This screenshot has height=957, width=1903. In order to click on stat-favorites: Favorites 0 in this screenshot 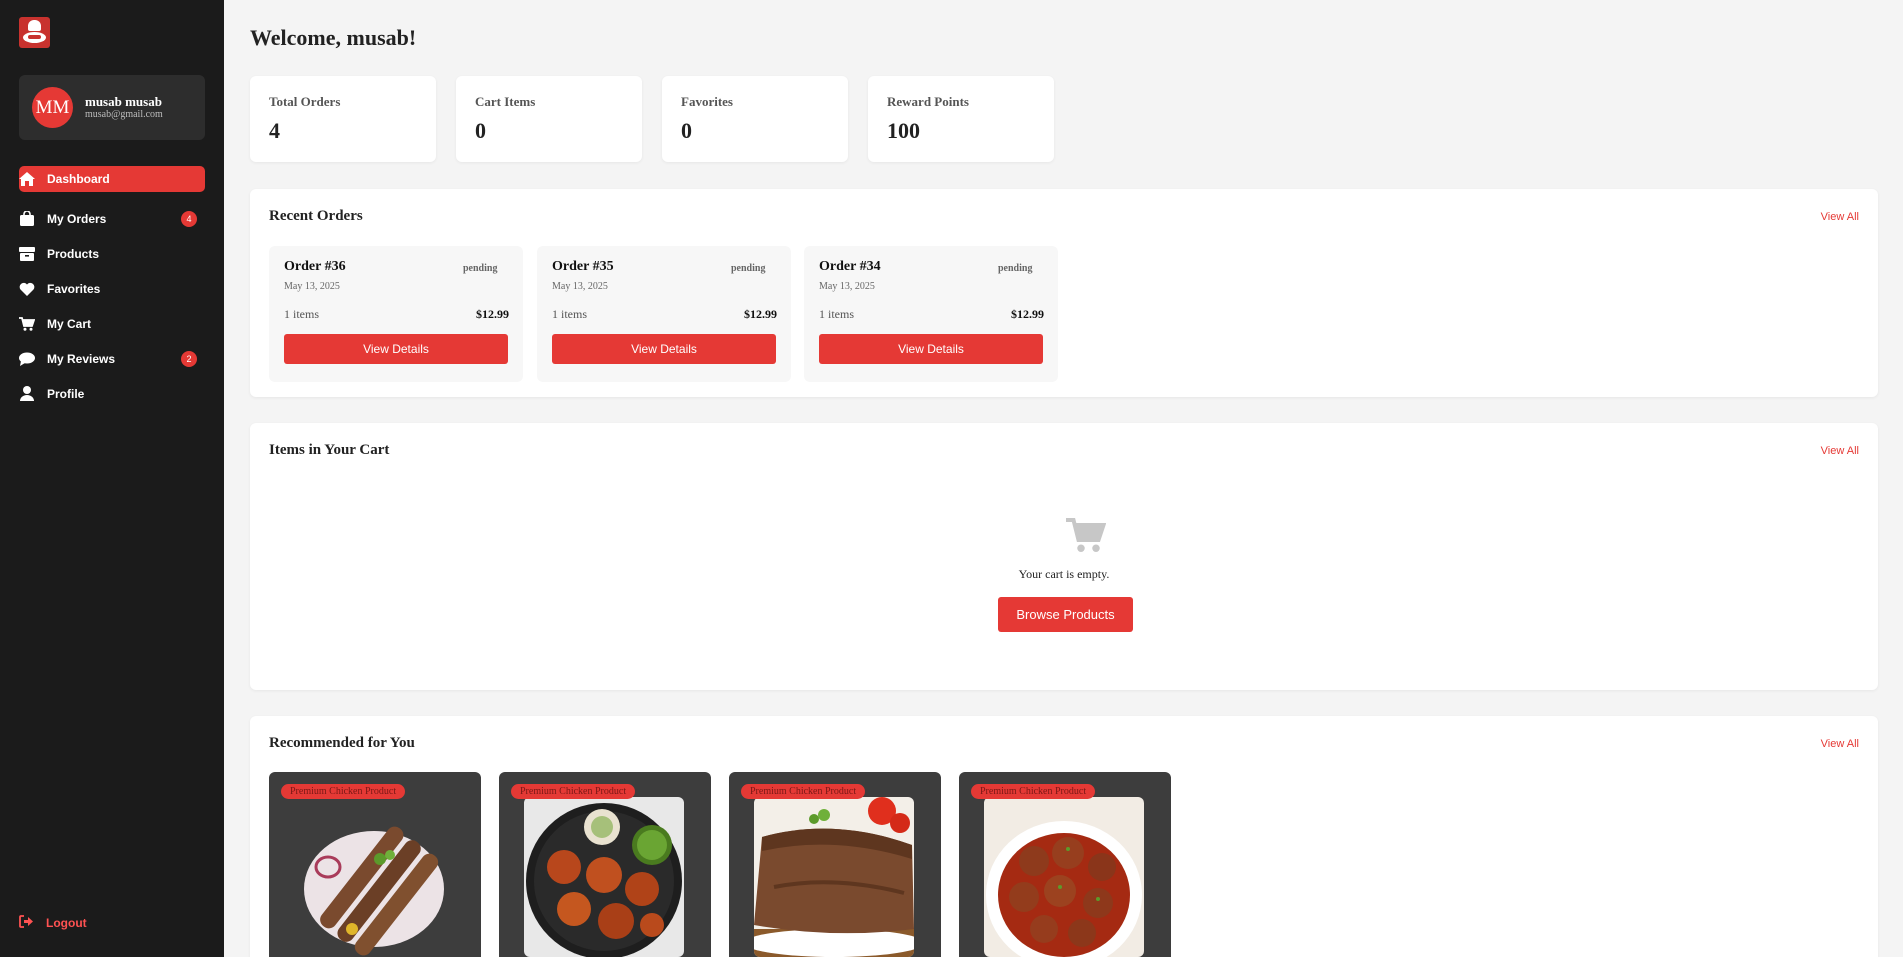, I will do `click(755, 119)`.